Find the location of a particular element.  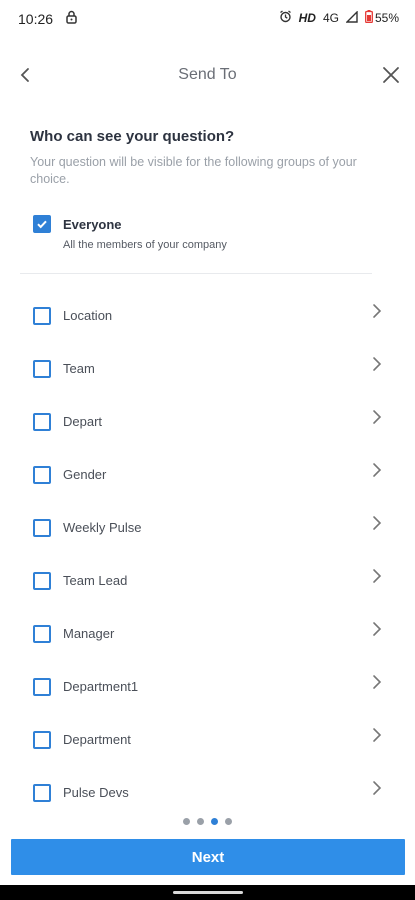

system-nav-bar is located at coordinates (207, 892).